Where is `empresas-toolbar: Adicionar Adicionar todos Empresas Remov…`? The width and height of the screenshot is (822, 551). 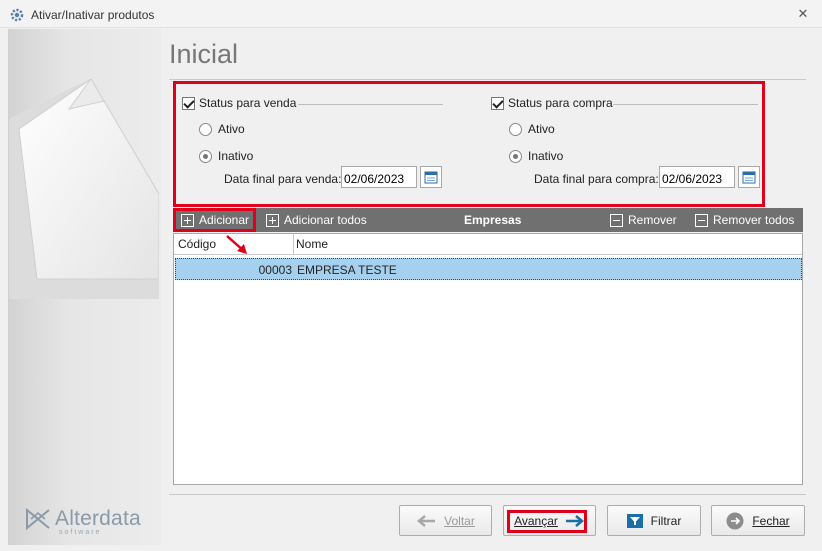 empresas-toolbar: Adicionar Adicionar todos Empresas Remov… is located at coordinates (488, 220).